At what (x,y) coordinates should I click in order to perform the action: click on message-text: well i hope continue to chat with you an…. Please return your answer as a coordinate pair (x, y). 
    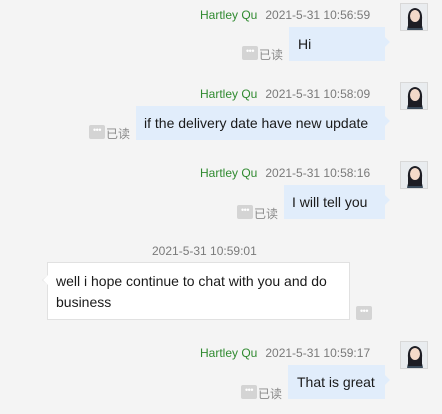
    Looking at the image, I should click on (191, 291).